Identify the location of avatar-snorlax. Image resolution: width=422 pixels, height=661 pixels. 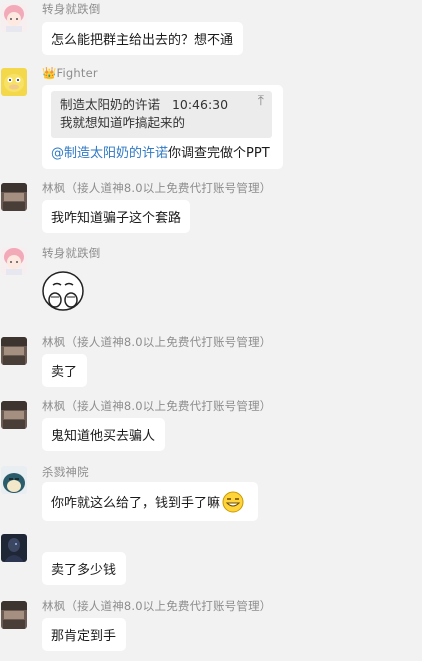
(14, 480).